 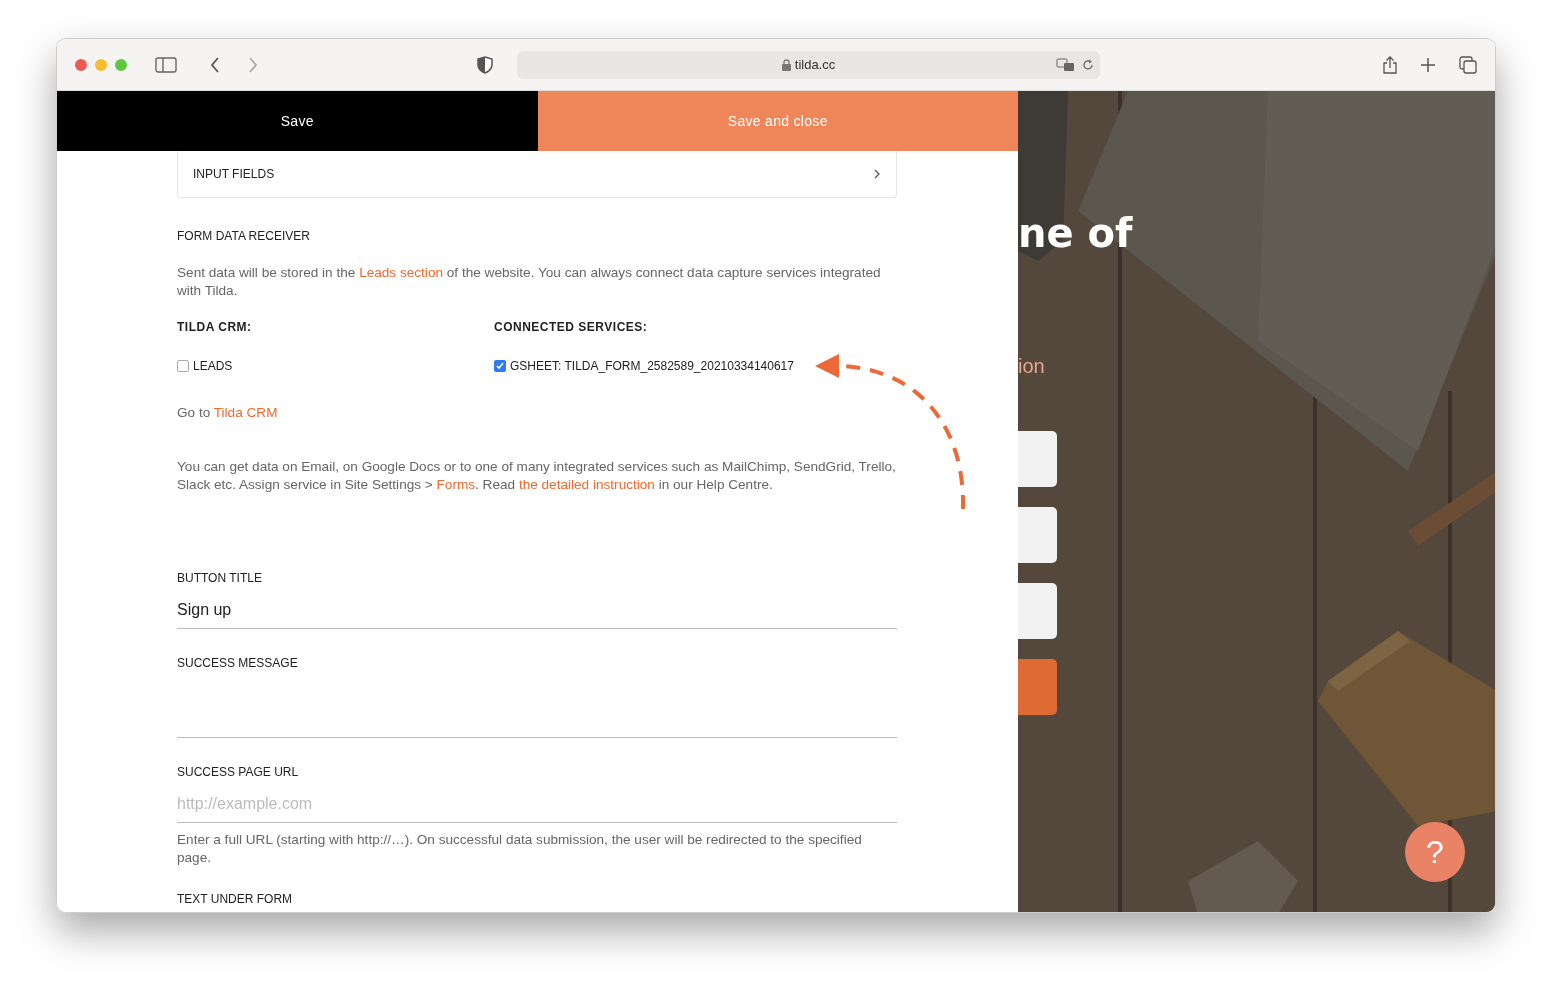 What do you see at coordinates (1088, 64) in the screenshot?
I see `reload-icon` at bounding box center [1088, 64].